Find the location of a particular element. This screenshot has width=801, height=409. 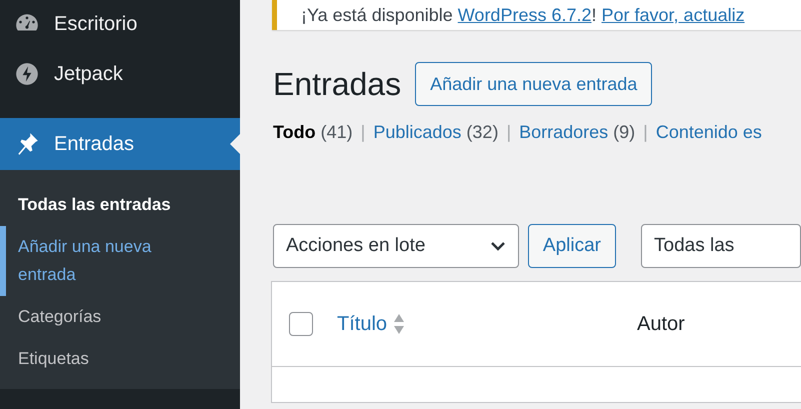

lightning-icon is located at coordinates (27, 74).